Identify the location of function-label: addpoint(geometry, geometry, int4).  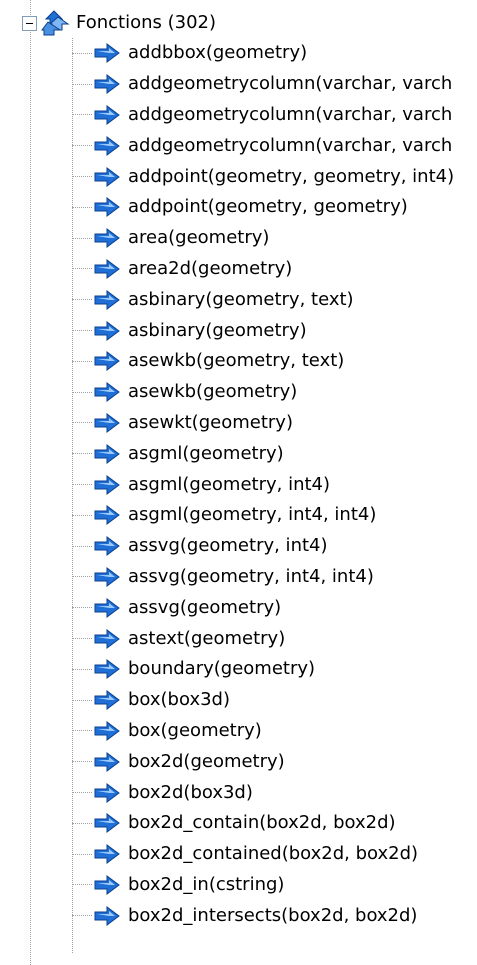
(291, 176).